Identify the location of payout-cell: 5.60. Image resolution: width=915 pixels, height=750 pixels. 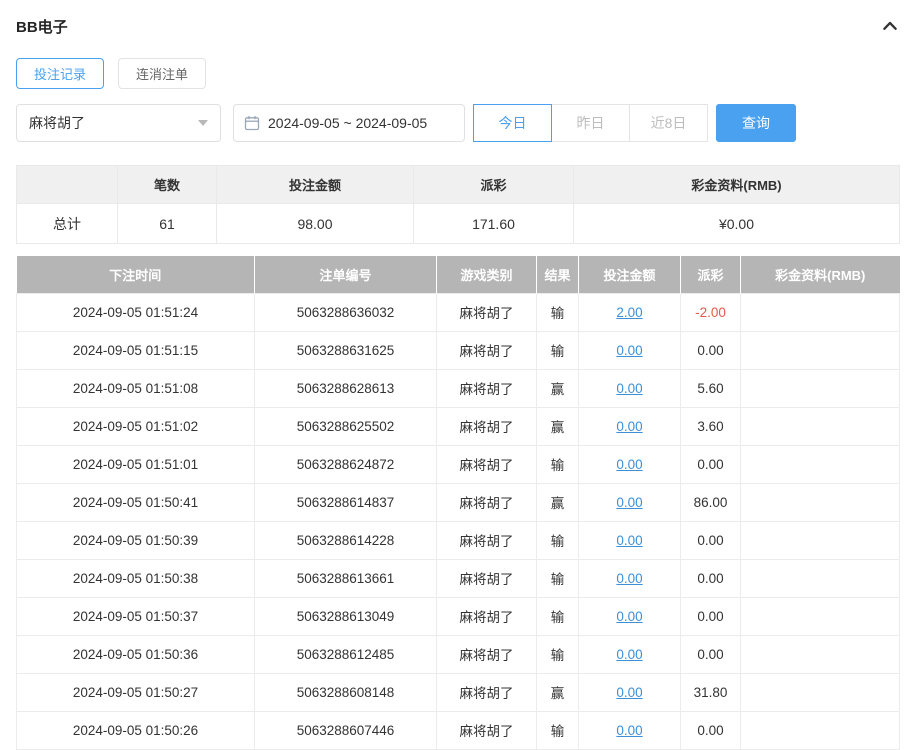
(710, 388).